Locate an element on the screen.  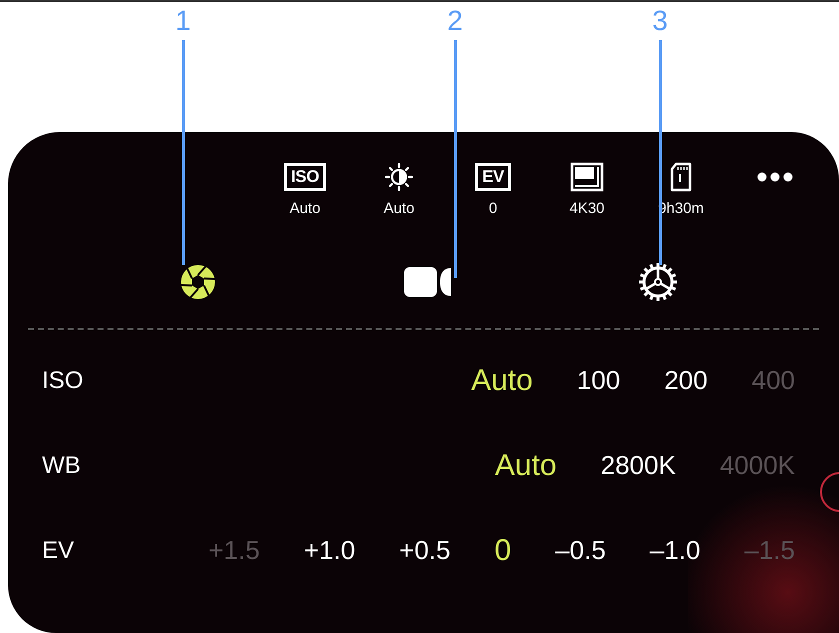
setting-option: –1.0 is located at coordinates (675, 550).